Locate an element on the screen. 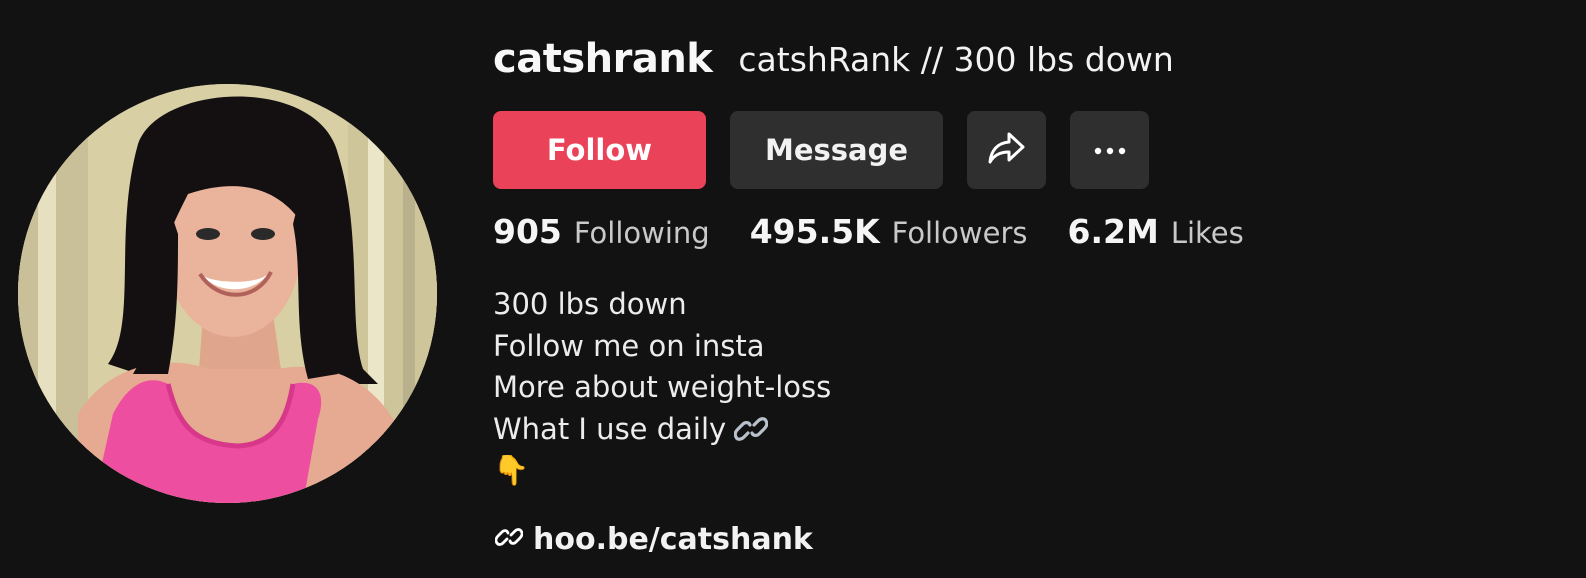  chain-link-icon is located at coordinates (751, 429).